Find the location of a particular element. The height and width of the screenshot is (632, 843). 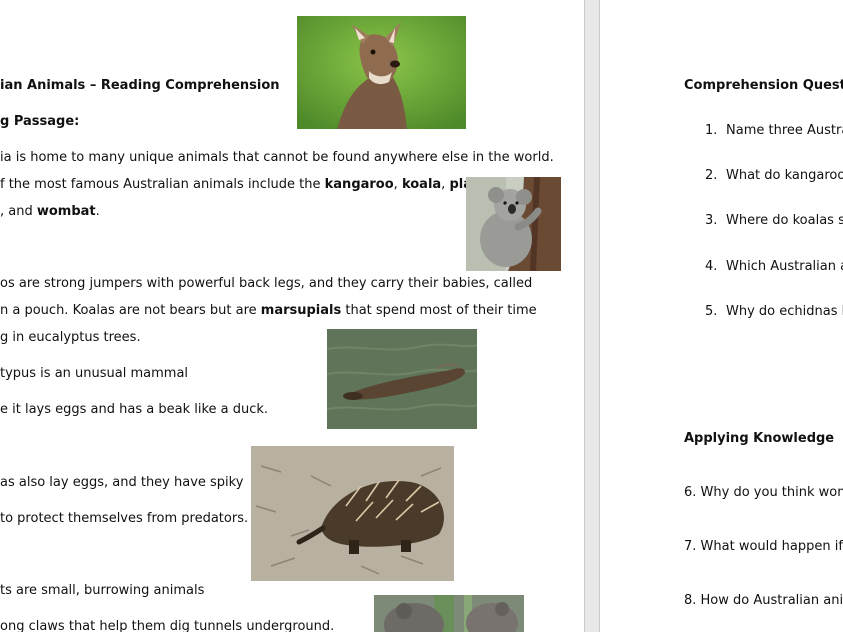

passage-line: ts are small, burrowing animals is located at coordinates (102, 590).